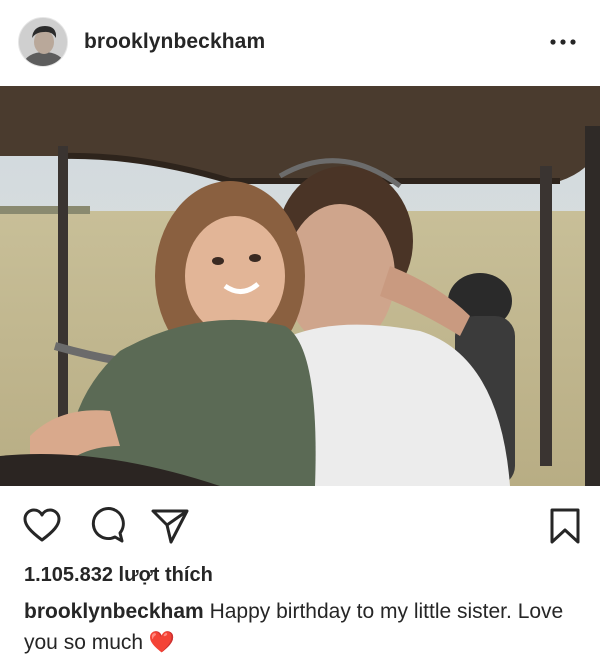 Image resolution: width=600 pixels, height=662 pixels. What do you see at coordinates (170, 526) in the screenshot?
I see `paper-plane-icon` at bounding box center [170, 526].